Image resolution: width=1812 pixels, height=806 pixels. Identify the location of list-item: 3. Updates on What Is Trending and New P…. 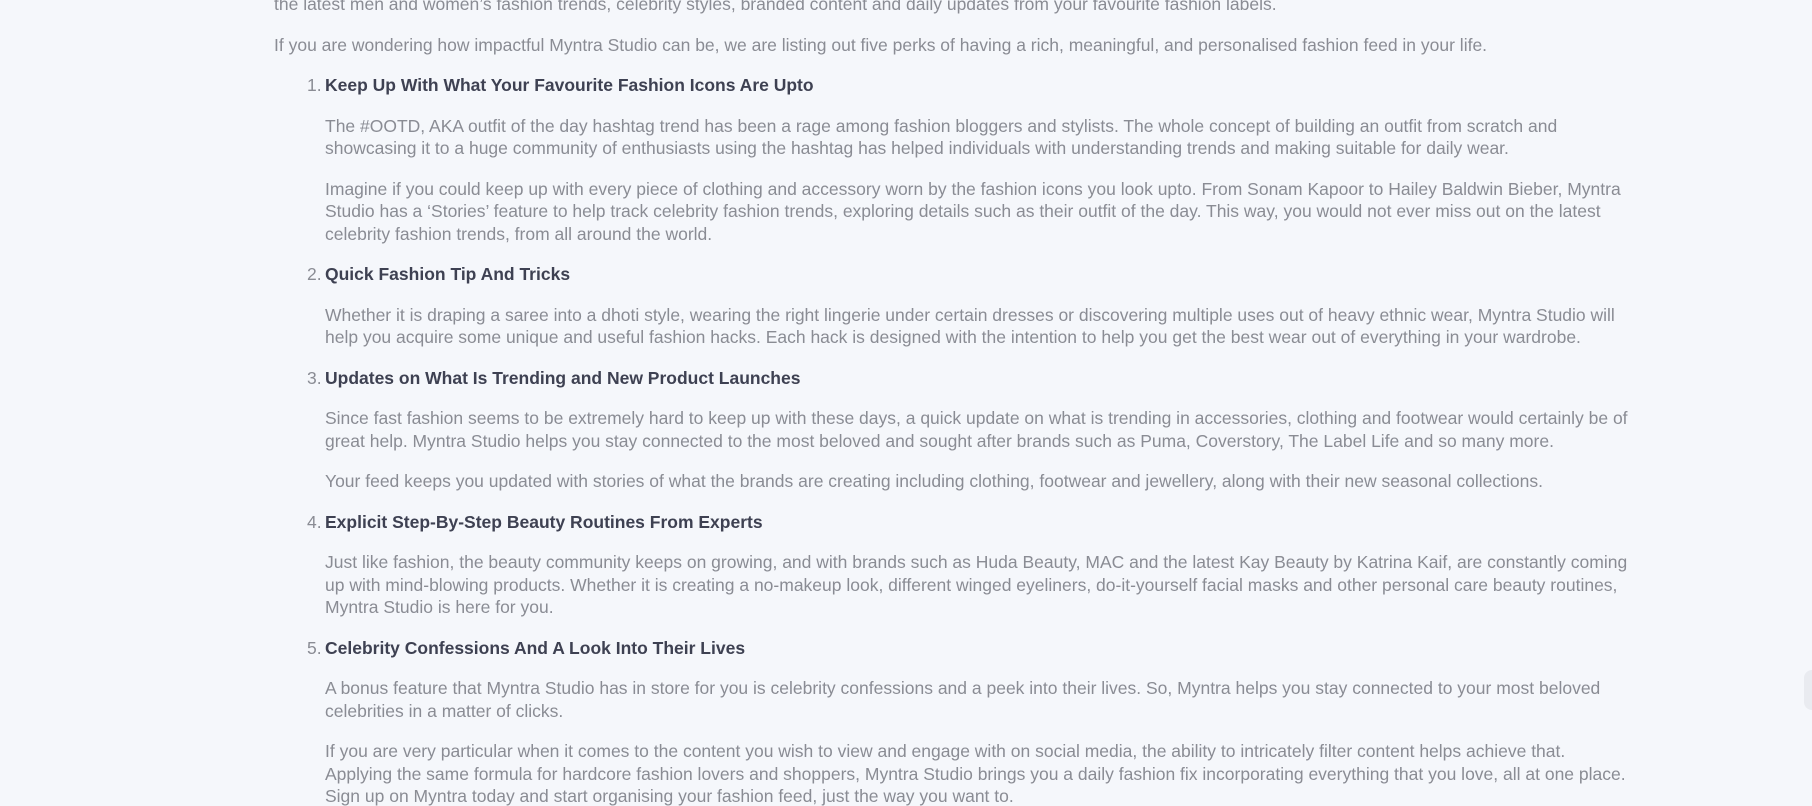
(954, 430).